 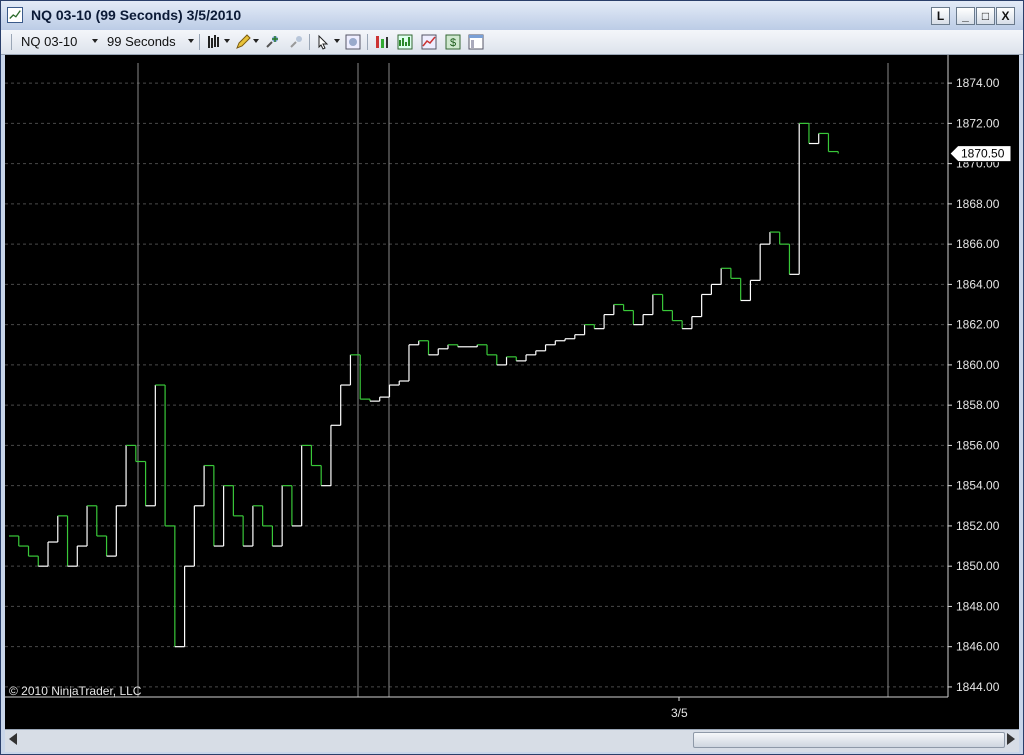 What do you see at coordinates (337, 41) in the screenshot?
I see `cursor-dropdown-icon` at bounding box center [337, 41].